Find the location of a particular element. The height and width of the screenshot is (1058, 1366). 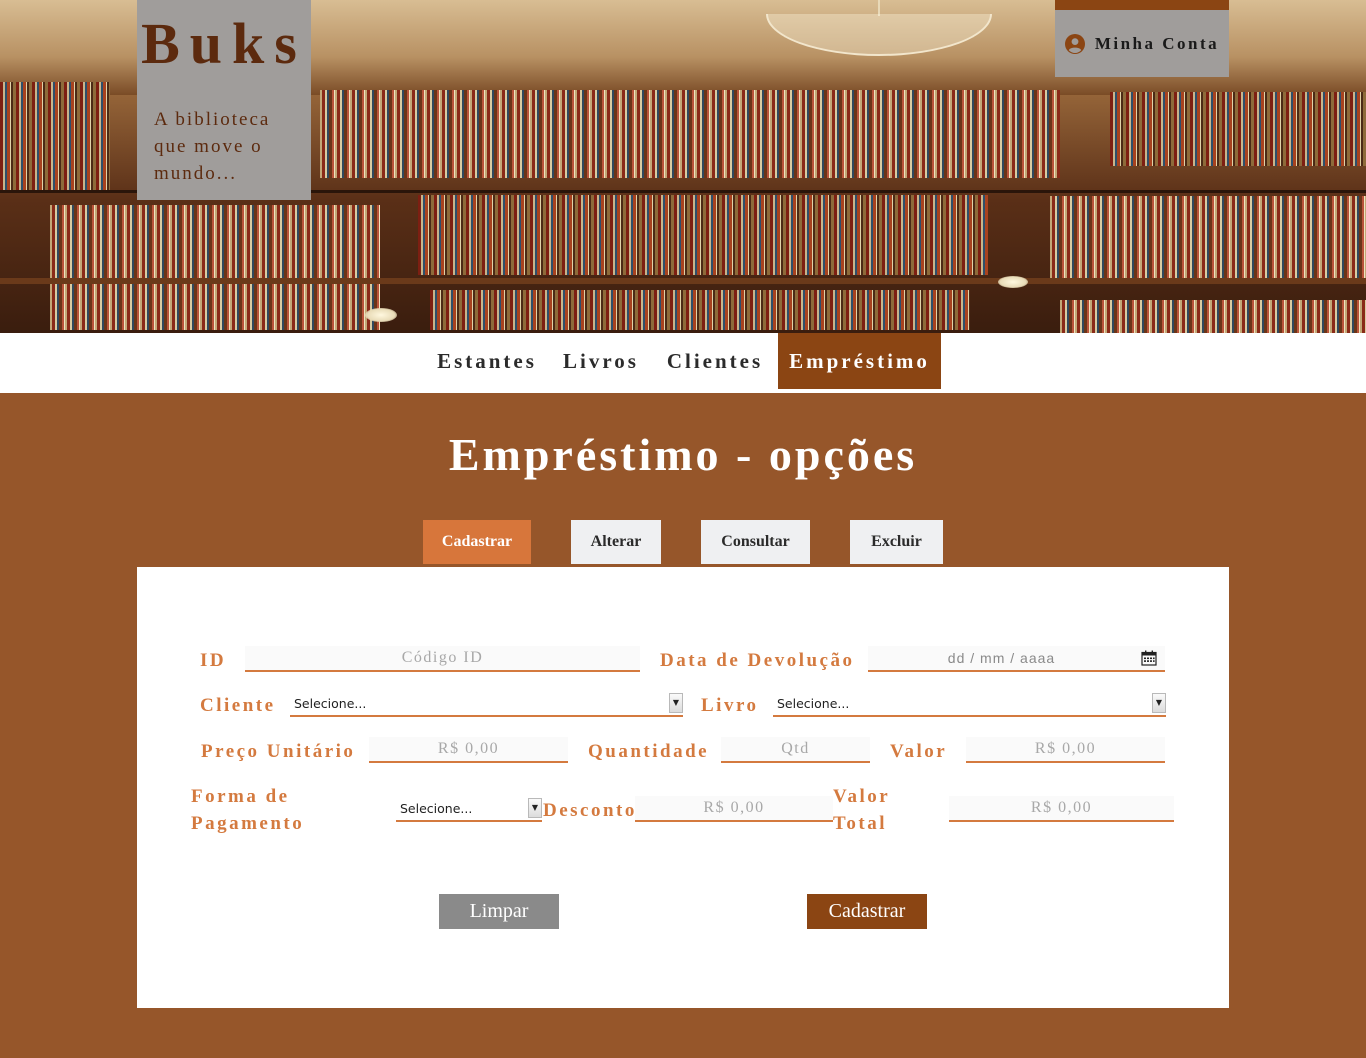

quantity-input is located at coordinates (795, 750).